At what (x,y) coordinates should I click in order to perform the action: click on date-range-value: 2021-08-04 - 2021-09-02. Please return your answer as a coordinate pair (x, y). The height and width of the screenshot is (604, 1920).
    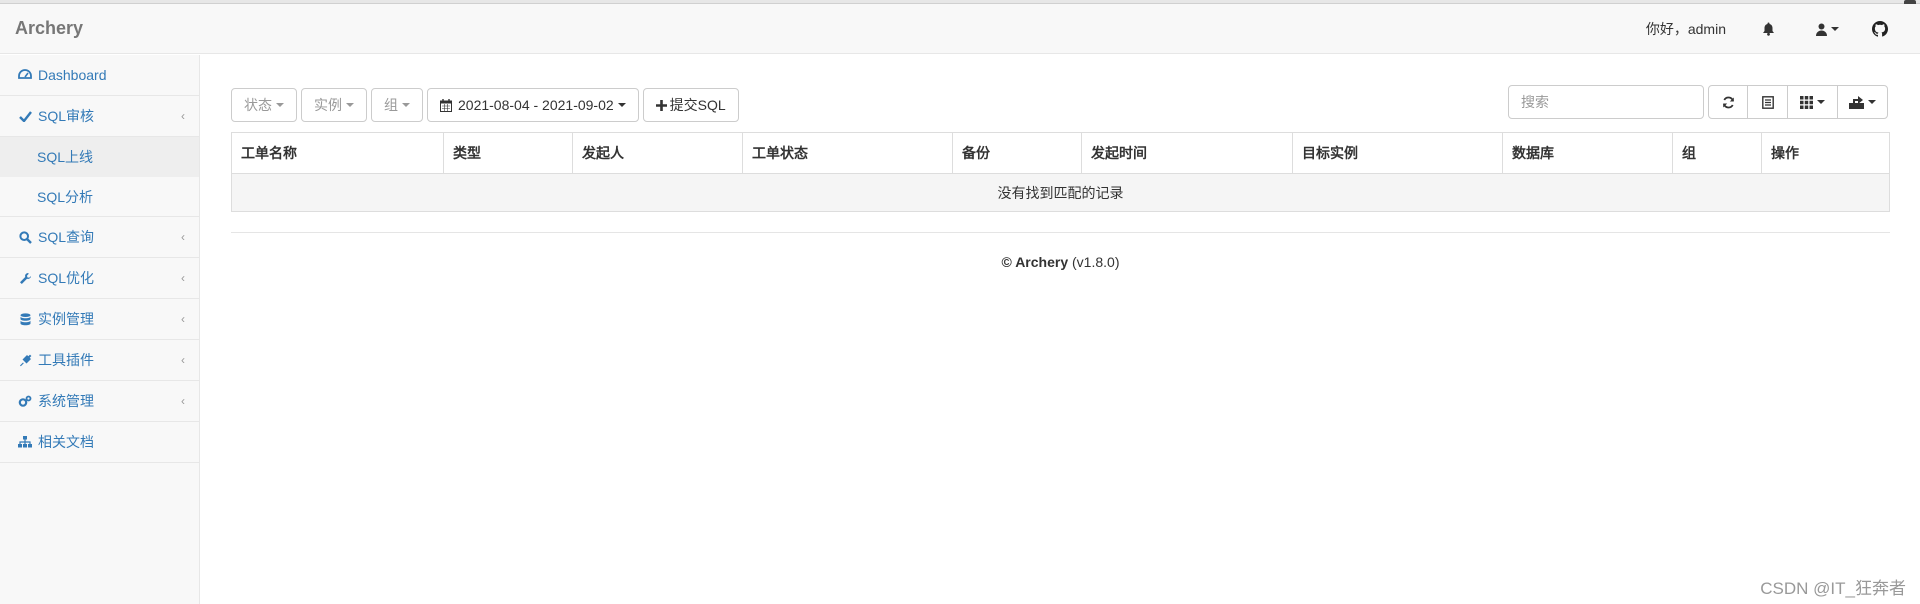
    Looking at the image, I should click on (536, 105).